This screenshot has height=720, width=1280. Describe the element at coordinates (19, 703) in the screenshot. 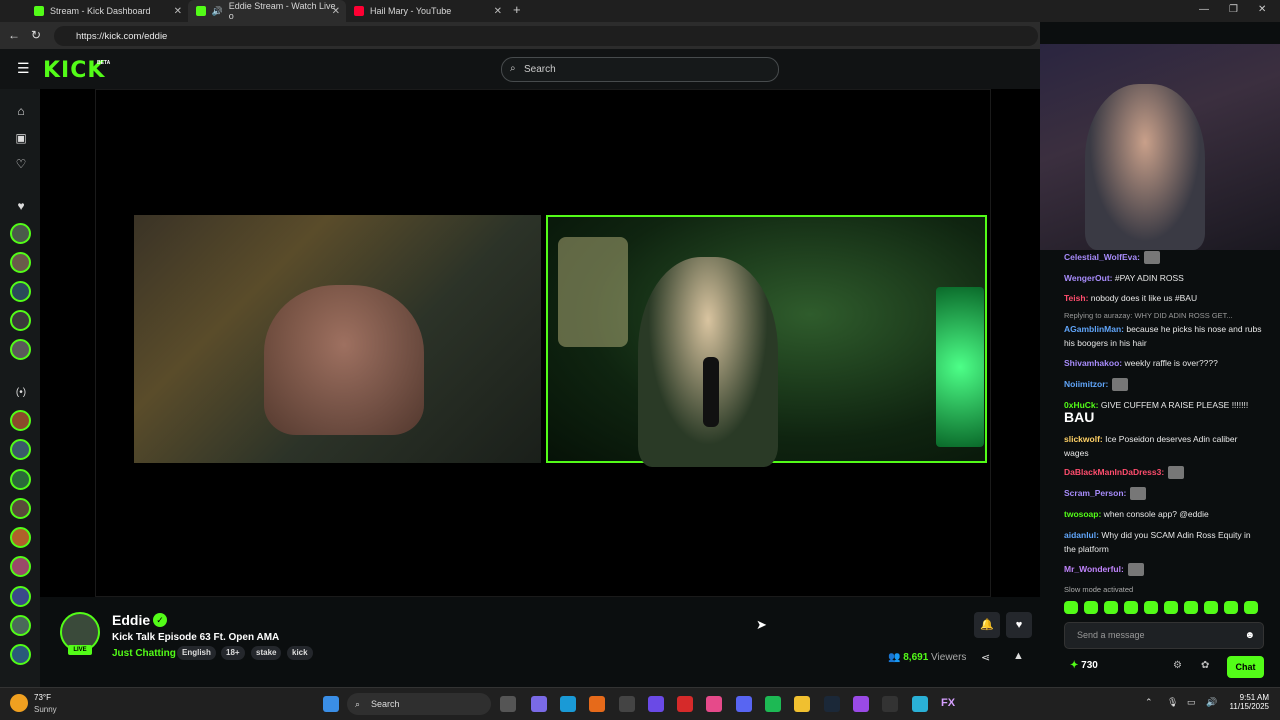

I see `weather-sun-icon` at that location.